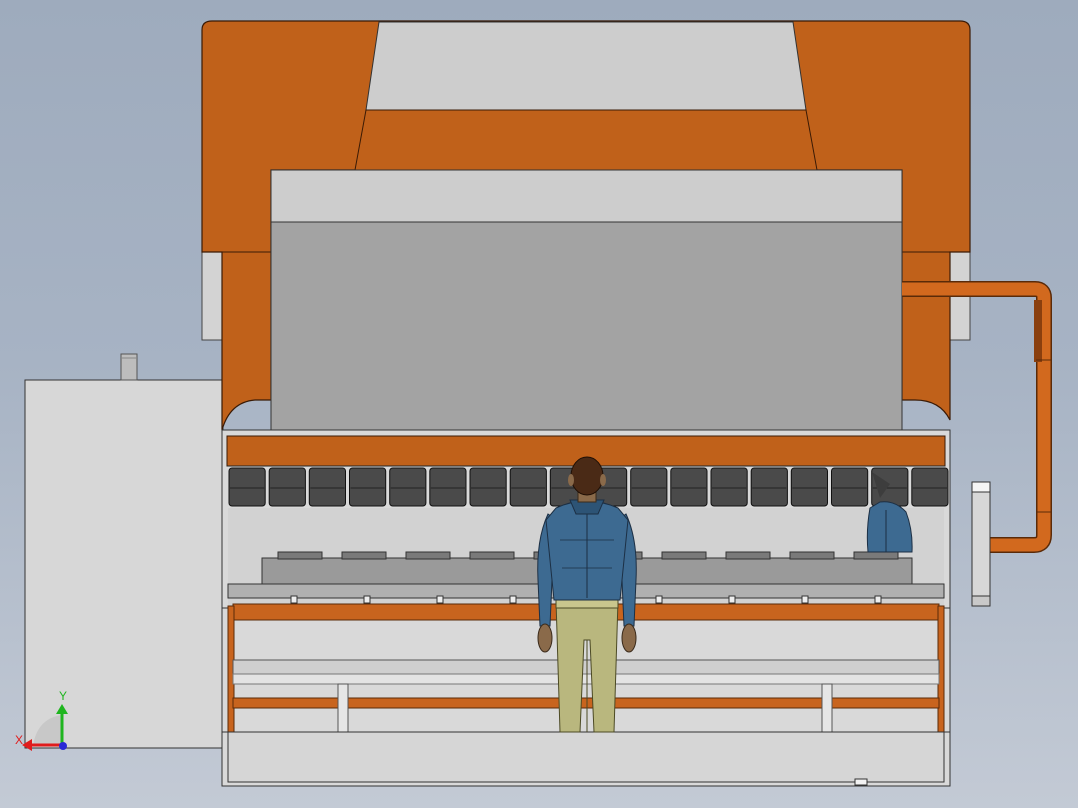  I want to click on foot-pedal-bracket, so click(981, 544).